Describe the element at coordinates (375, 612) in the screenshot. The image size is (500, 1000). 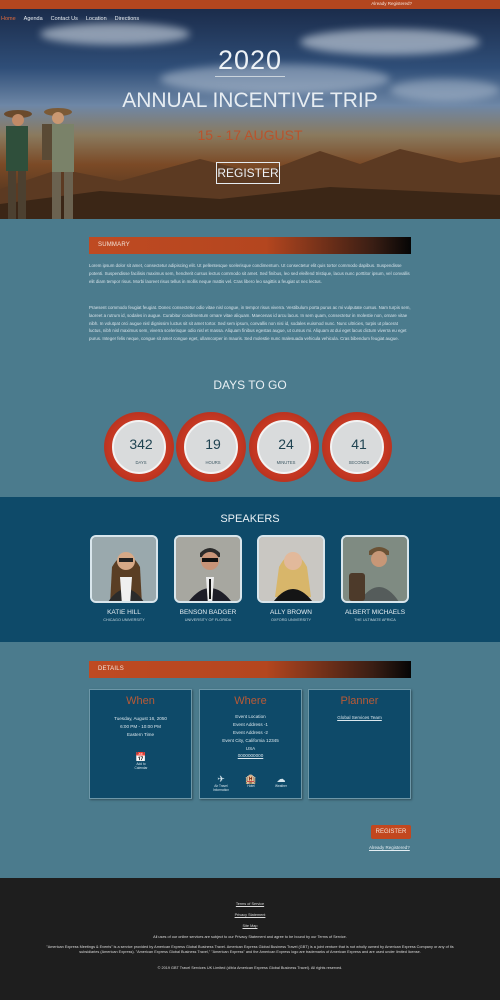
I see `speaker-name: ALBERT MICHAELS` at that location.